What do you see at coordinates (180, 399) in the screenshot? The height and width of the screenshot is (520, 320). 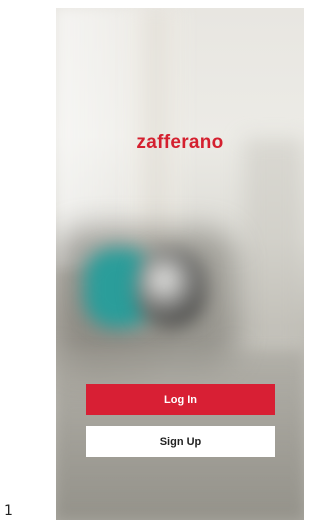 I see `login-button: Log In` at bounding box center [180, 399].